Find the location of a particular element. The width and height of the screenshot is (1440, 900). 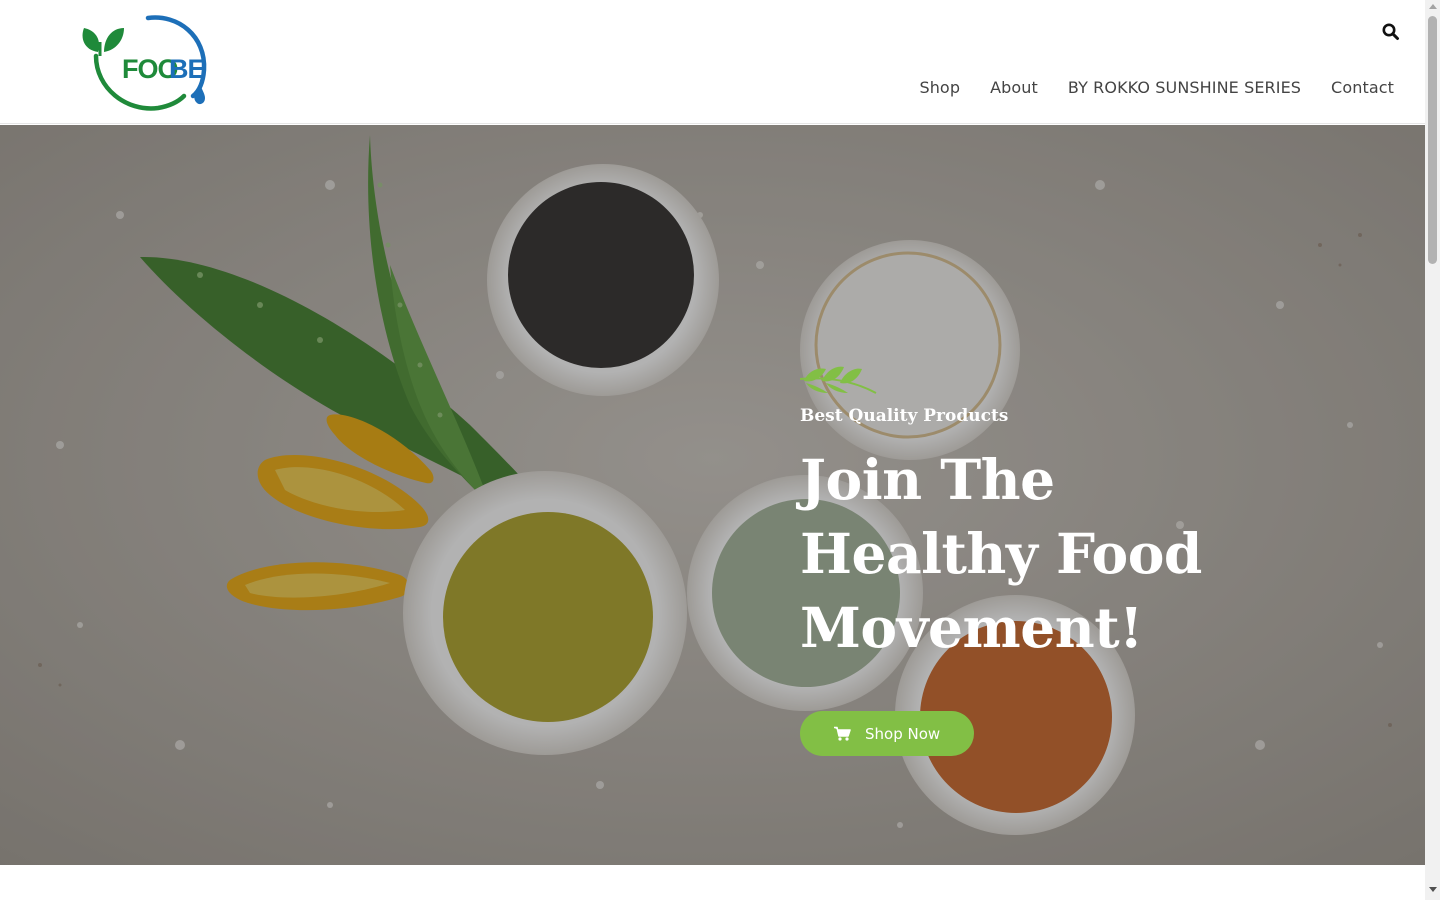

search-icon is located at coordinates (1390, 31).